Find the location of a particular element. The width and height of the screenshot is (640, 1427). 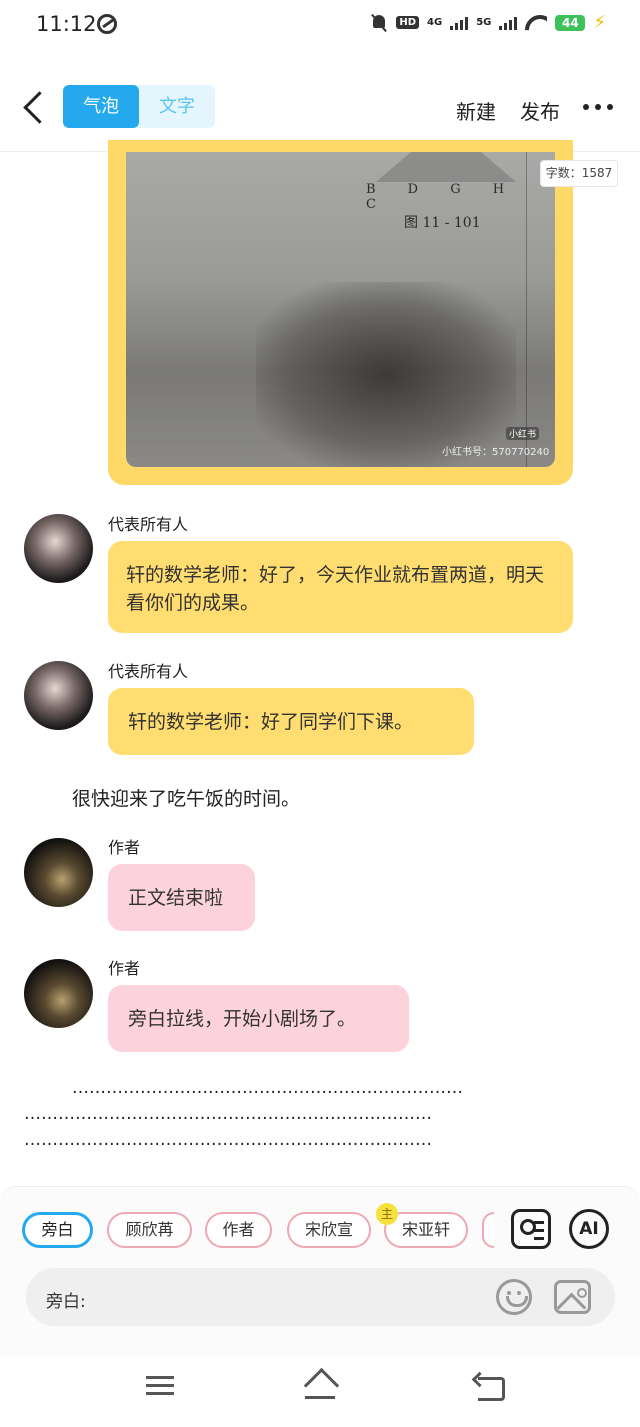

photo-shadow is located at coordinates (386, 374).